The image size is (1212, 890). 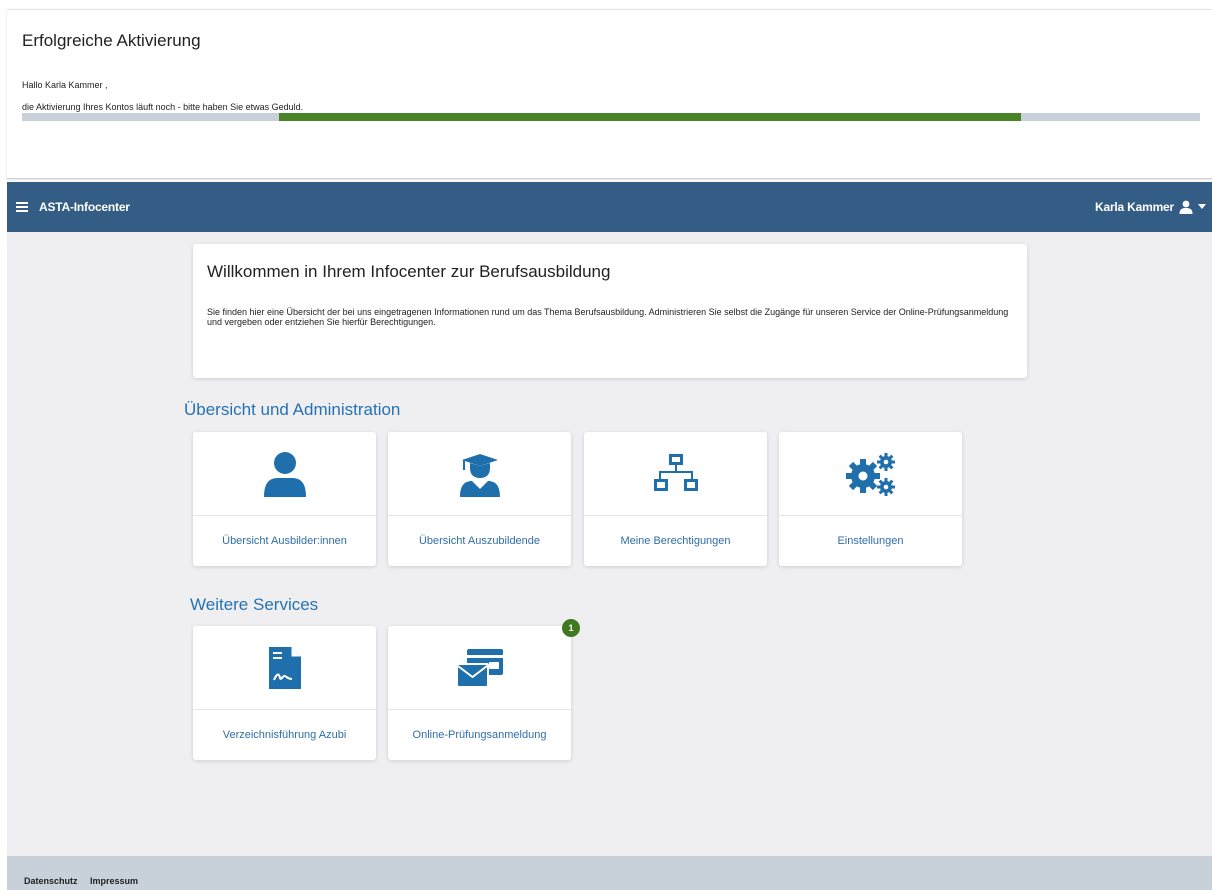 What do you see at coordinates (649, 117) in the screenshot?
I see `activation-progress-fill` at bounding box center [649, 117].